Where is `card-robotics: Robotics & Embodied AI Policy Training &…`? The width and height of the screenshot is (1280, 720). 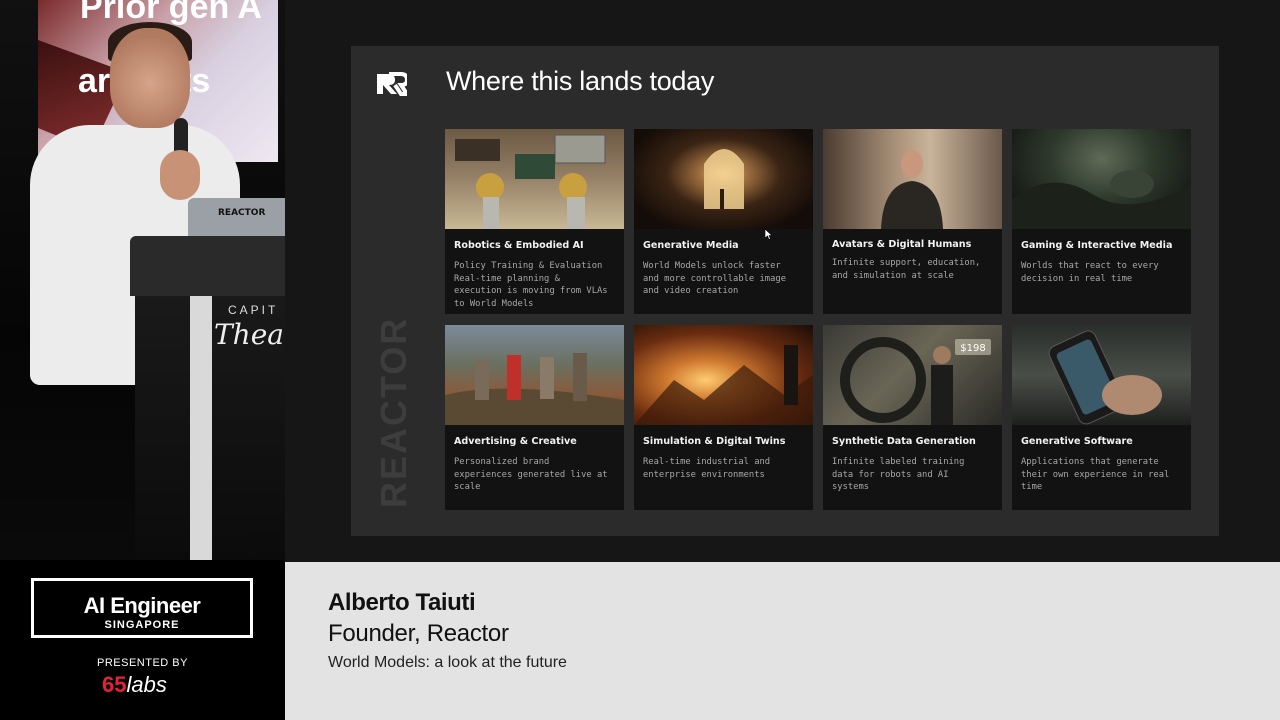 card-robotics: Robotics & Embodied AI Policy Training &… is located at coordinates (534, 221).